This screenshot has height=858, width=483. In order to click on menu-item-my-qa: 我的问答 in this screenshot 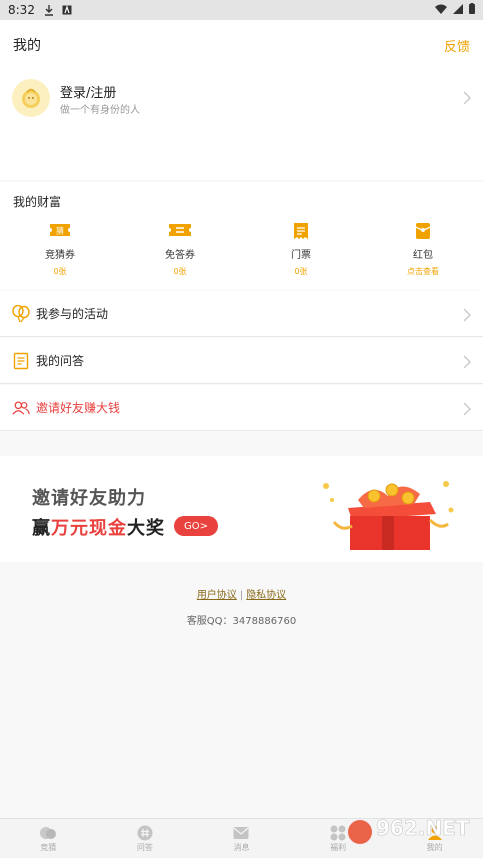, I will do `click(241, 361)`.